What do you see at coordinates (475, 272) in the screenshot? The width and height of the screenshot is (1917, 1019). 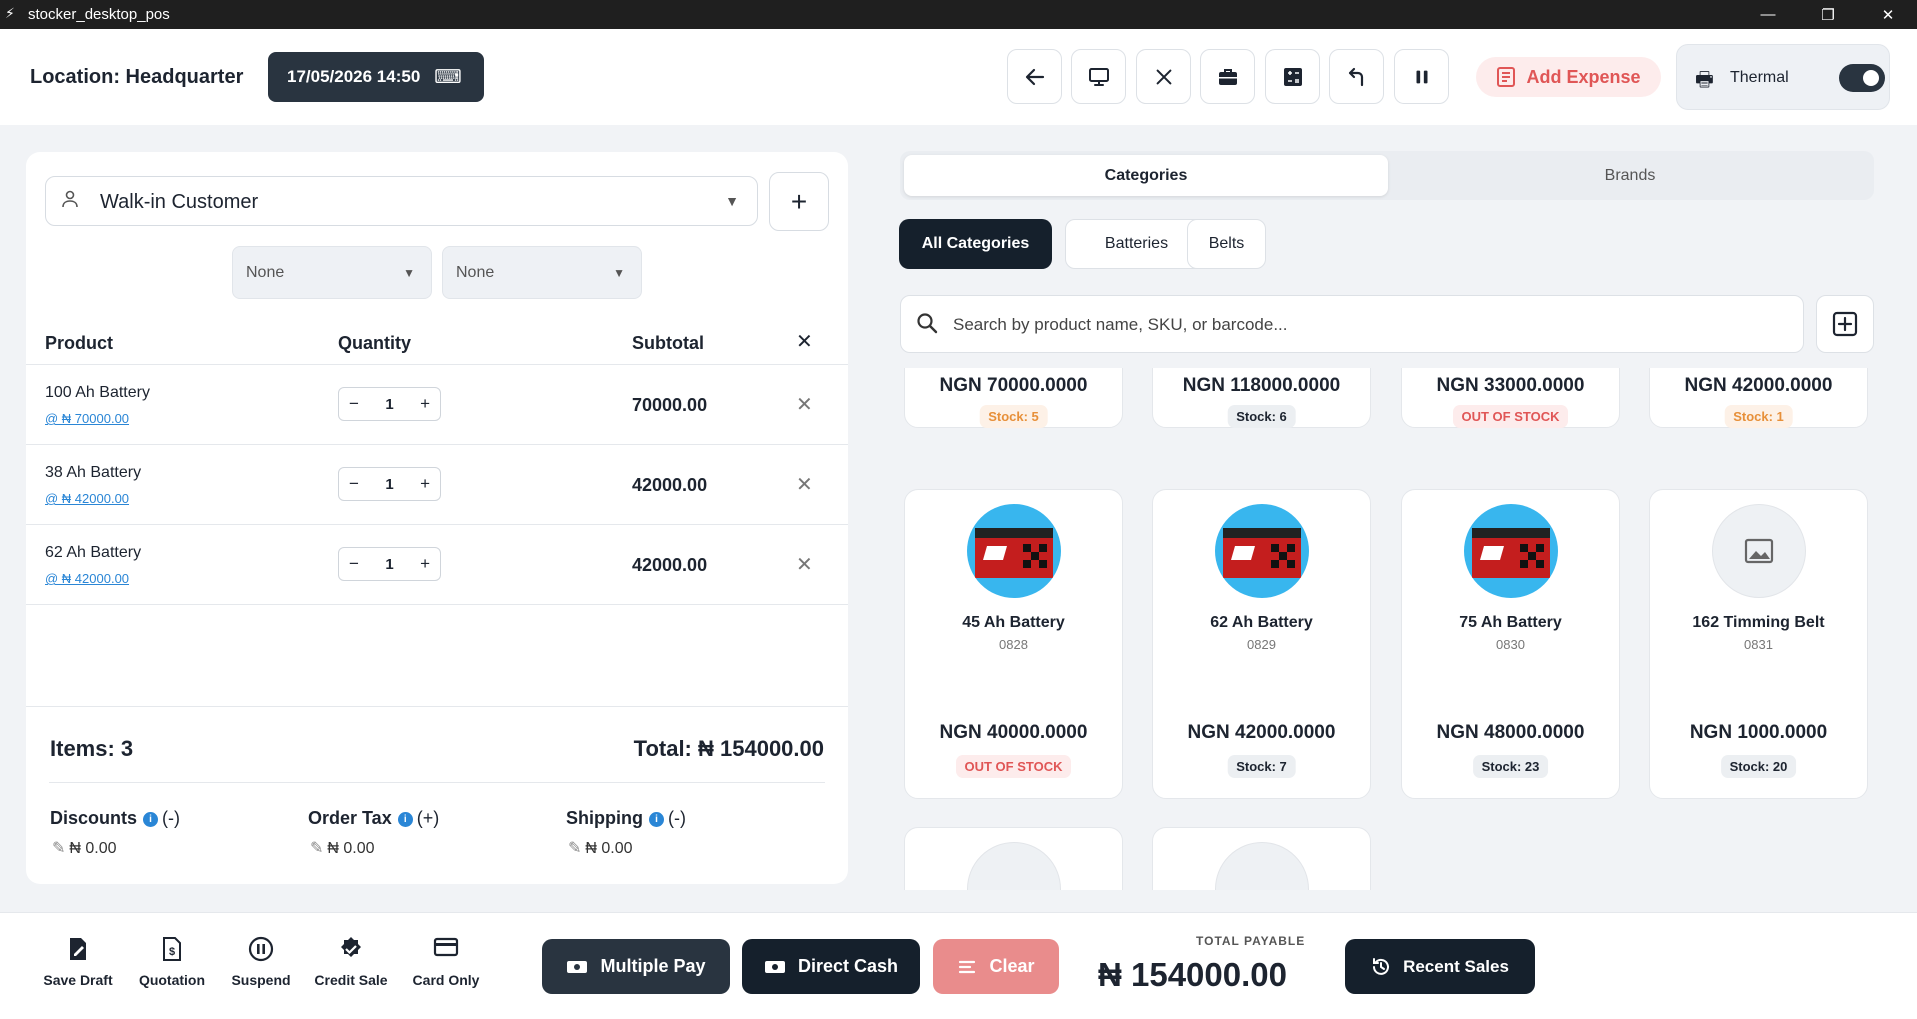 I see `price-group-select-value: None` at bounding box center [475, 272].